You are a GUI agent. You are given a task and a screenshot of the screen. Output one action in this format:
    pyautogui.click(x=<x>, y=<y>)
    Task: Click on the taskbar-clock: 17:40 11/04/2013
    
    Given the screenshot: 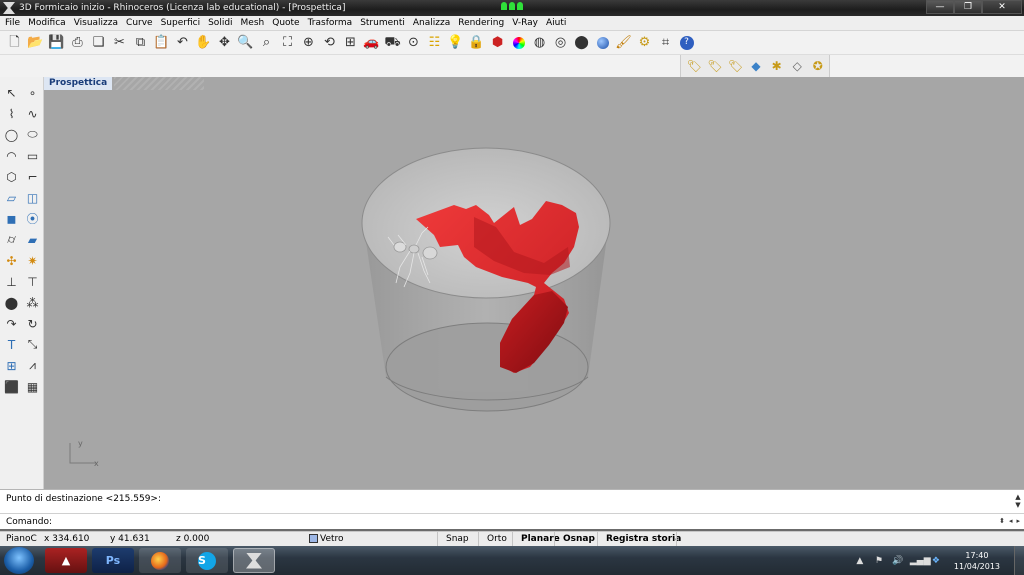 What is the action you would take?
    pyautogui.click(x=977, y=561)
    